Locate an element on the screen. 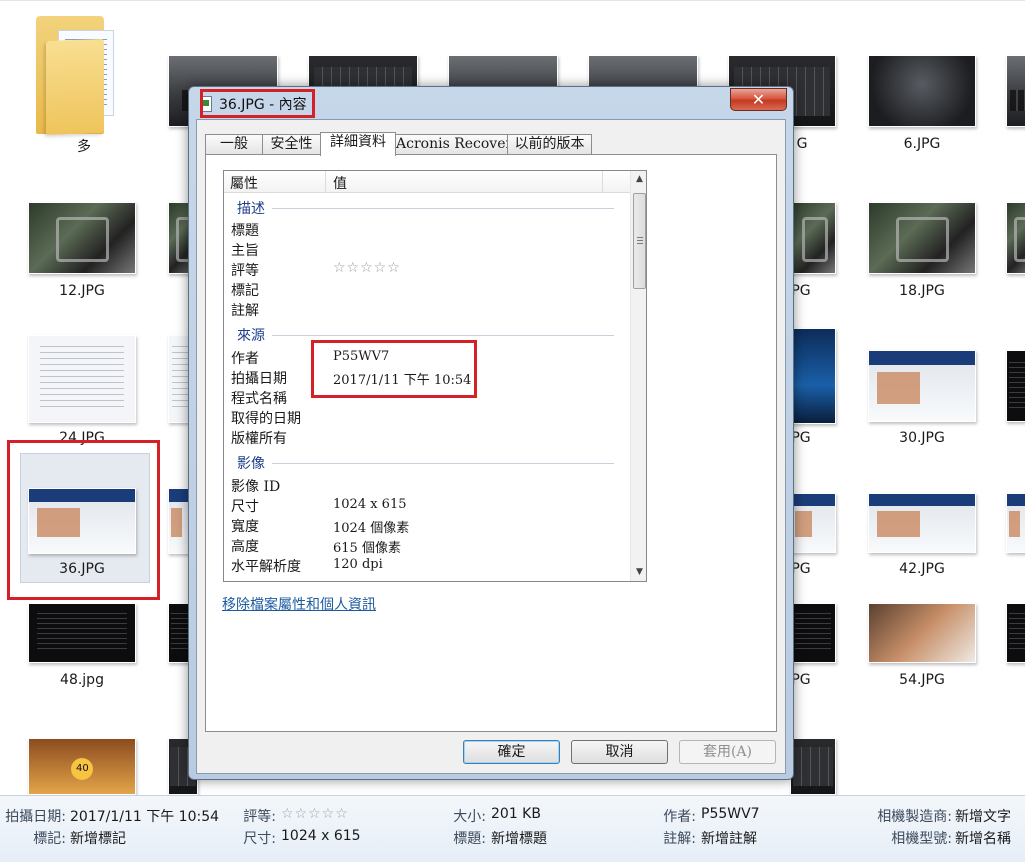 The width and height of the screenshot is (1025, 862). group-header-image: 影像 is located at coordinates (251, 464).